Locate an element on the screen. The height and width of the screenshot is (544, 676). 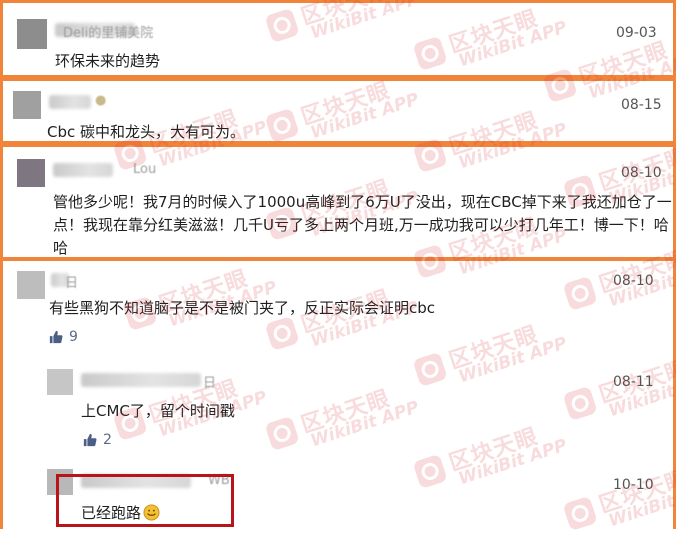
comment-text: 有些黑狗不知道脑子是不是被门夹了，反正实际会证明cbc is located at coordinates (242, 308).